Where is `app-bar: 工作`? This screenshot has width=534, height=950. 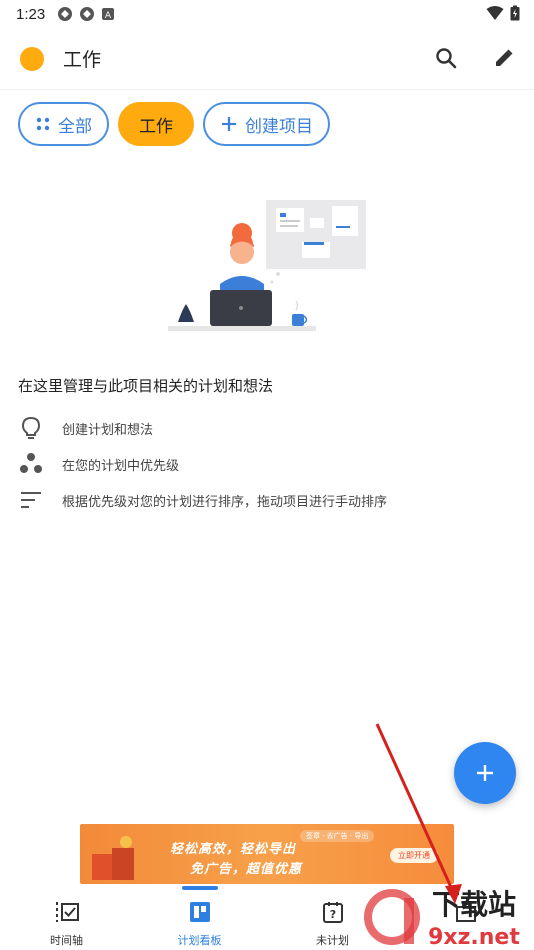 app-bar: 工作 is located at coordinates (267, 59).